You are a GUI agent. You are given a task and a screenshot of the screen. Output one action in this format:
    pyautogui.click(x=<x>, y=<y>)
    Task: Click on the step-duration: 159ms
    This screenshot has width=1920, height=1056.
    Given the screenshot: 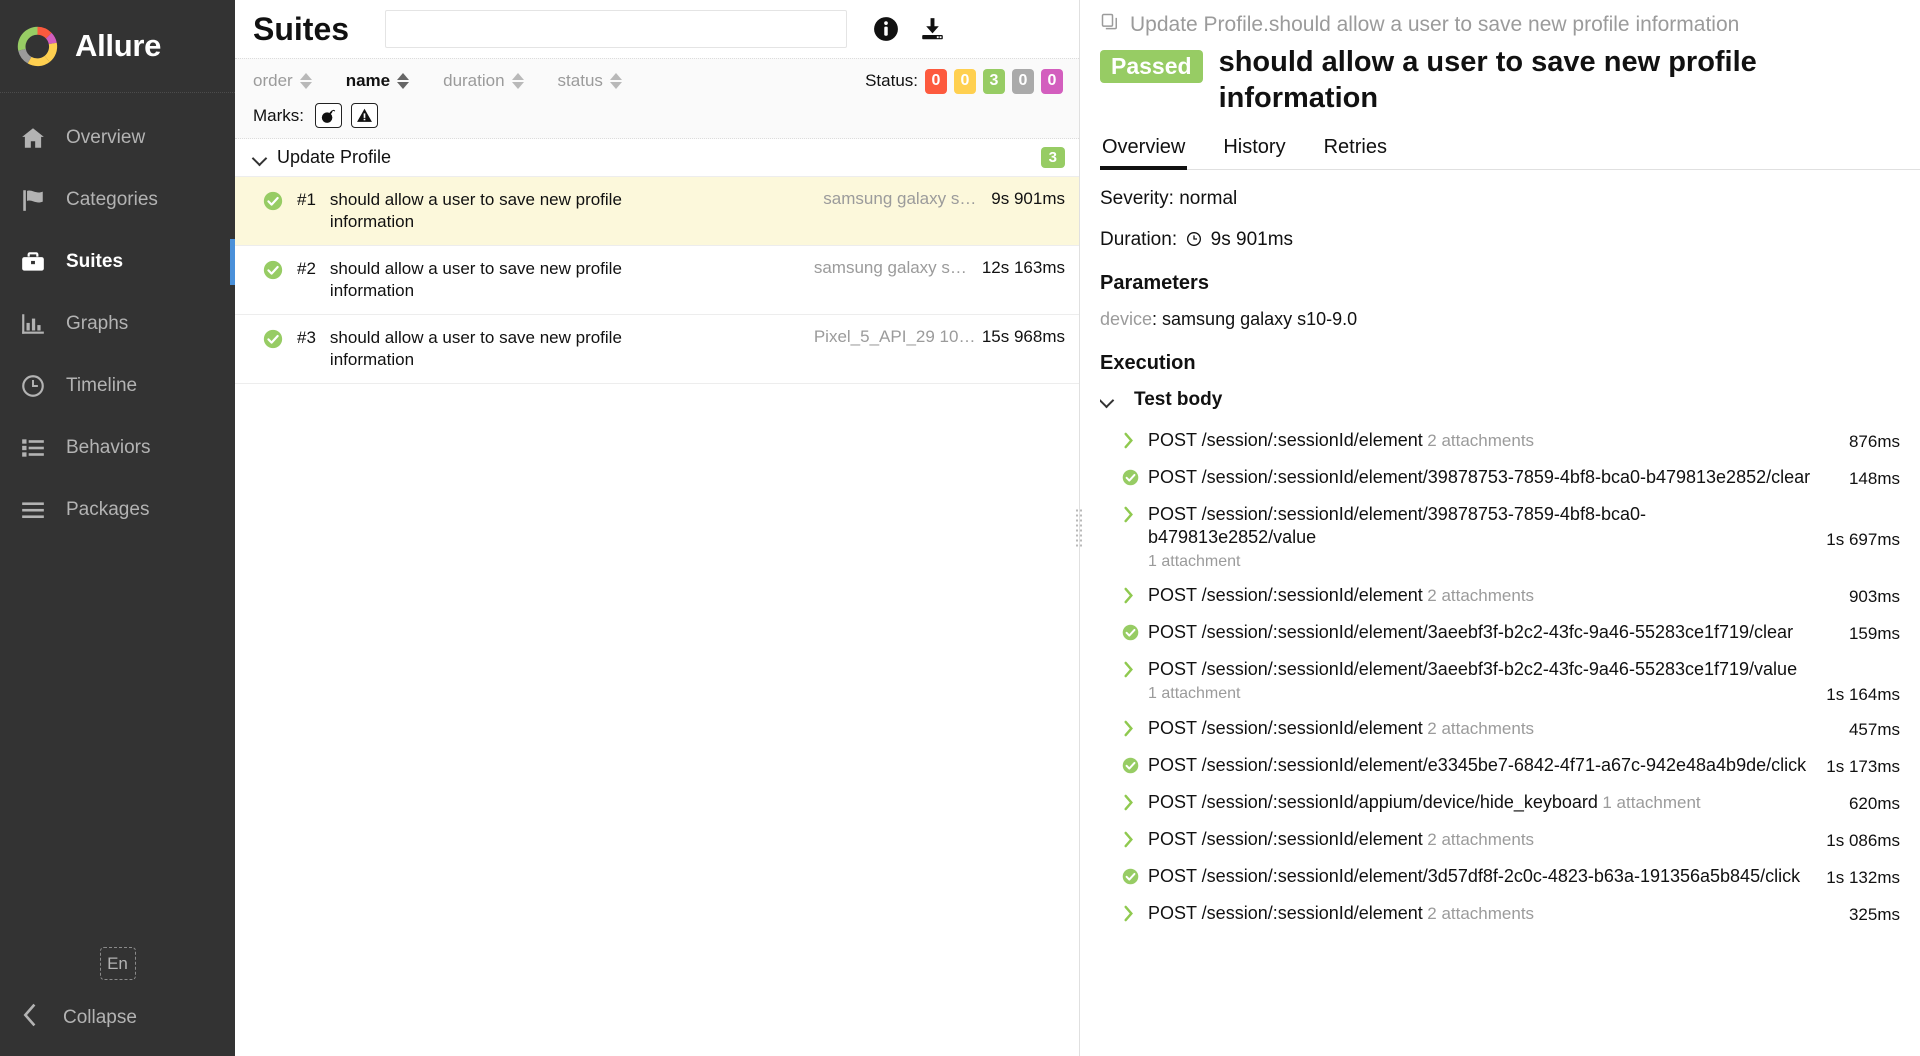 What is the action you would take?
    pyautogui.click(x=1874, y=633)
    